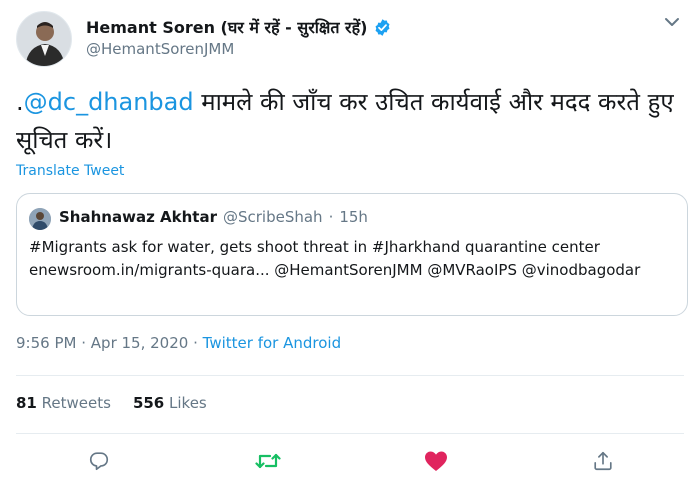 The height and width of the screenshot is (496, 700). Describe the element at coordinates (672, 22) in the screenshot. I see `chevron-down-icon` at that location.